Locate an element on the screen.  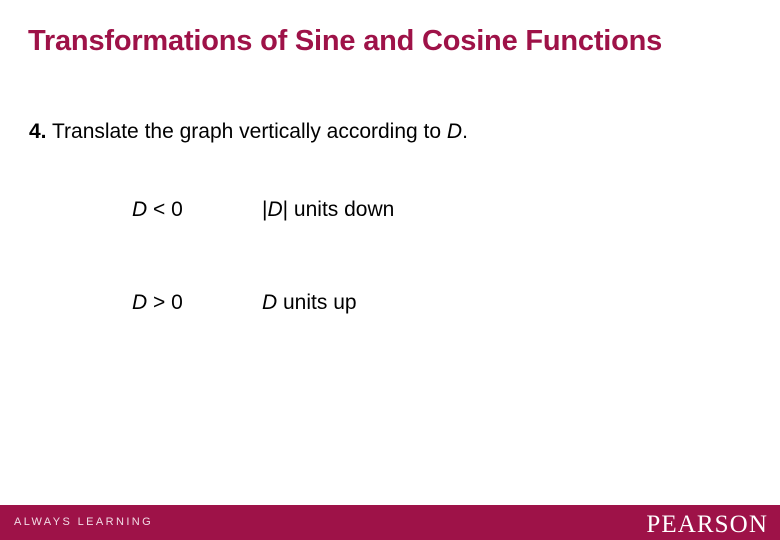
footer-bar: ALWAYS LEARNING PEARSON is located at coordinates (390, 522).